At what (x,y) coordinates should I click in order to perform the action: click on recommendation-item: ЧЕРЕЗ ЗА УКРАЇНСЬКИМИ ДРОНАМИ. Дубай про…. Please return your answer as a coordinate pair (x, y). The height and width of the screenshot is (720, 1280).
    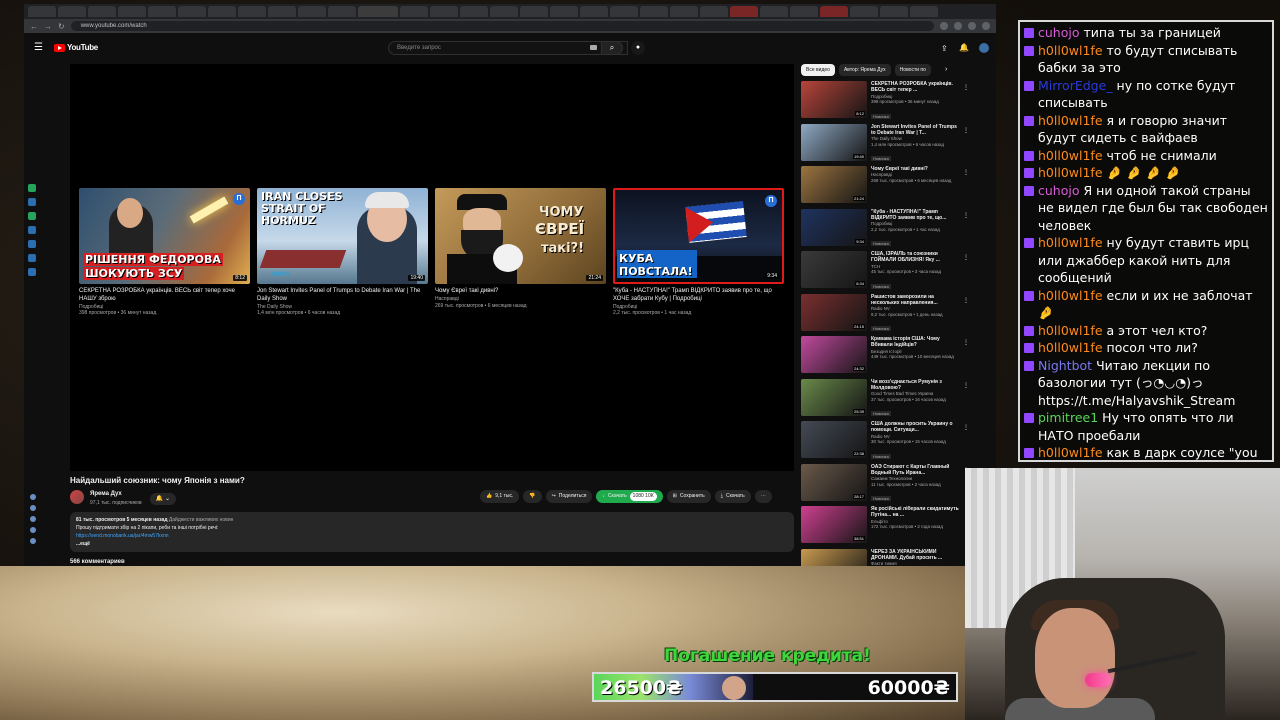
    Looking at the image, I should click on (896, 557).